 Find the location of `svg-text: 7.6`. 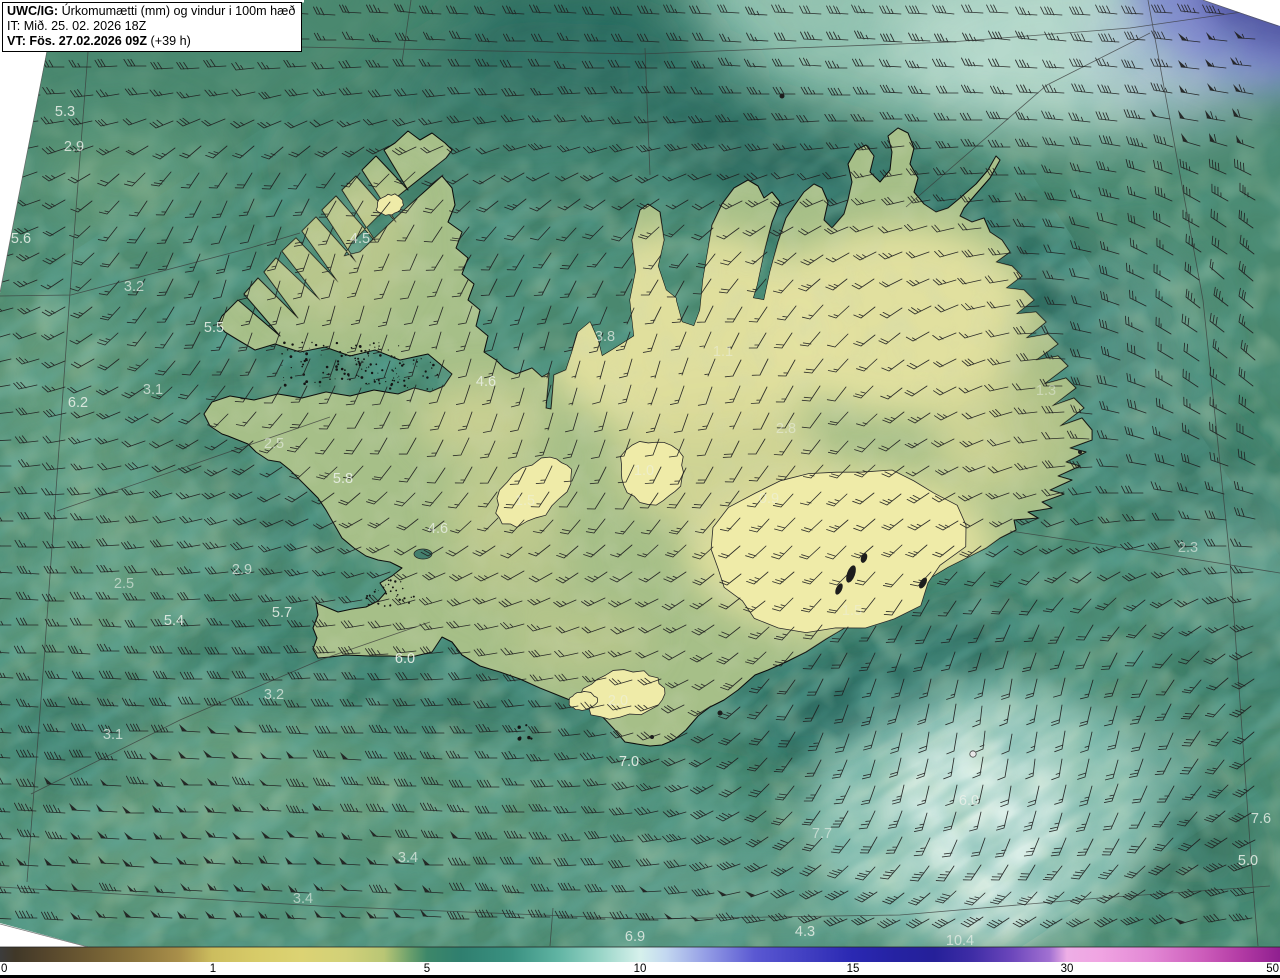

svg-text: 7.6 is located at coordinates (1261, 819).